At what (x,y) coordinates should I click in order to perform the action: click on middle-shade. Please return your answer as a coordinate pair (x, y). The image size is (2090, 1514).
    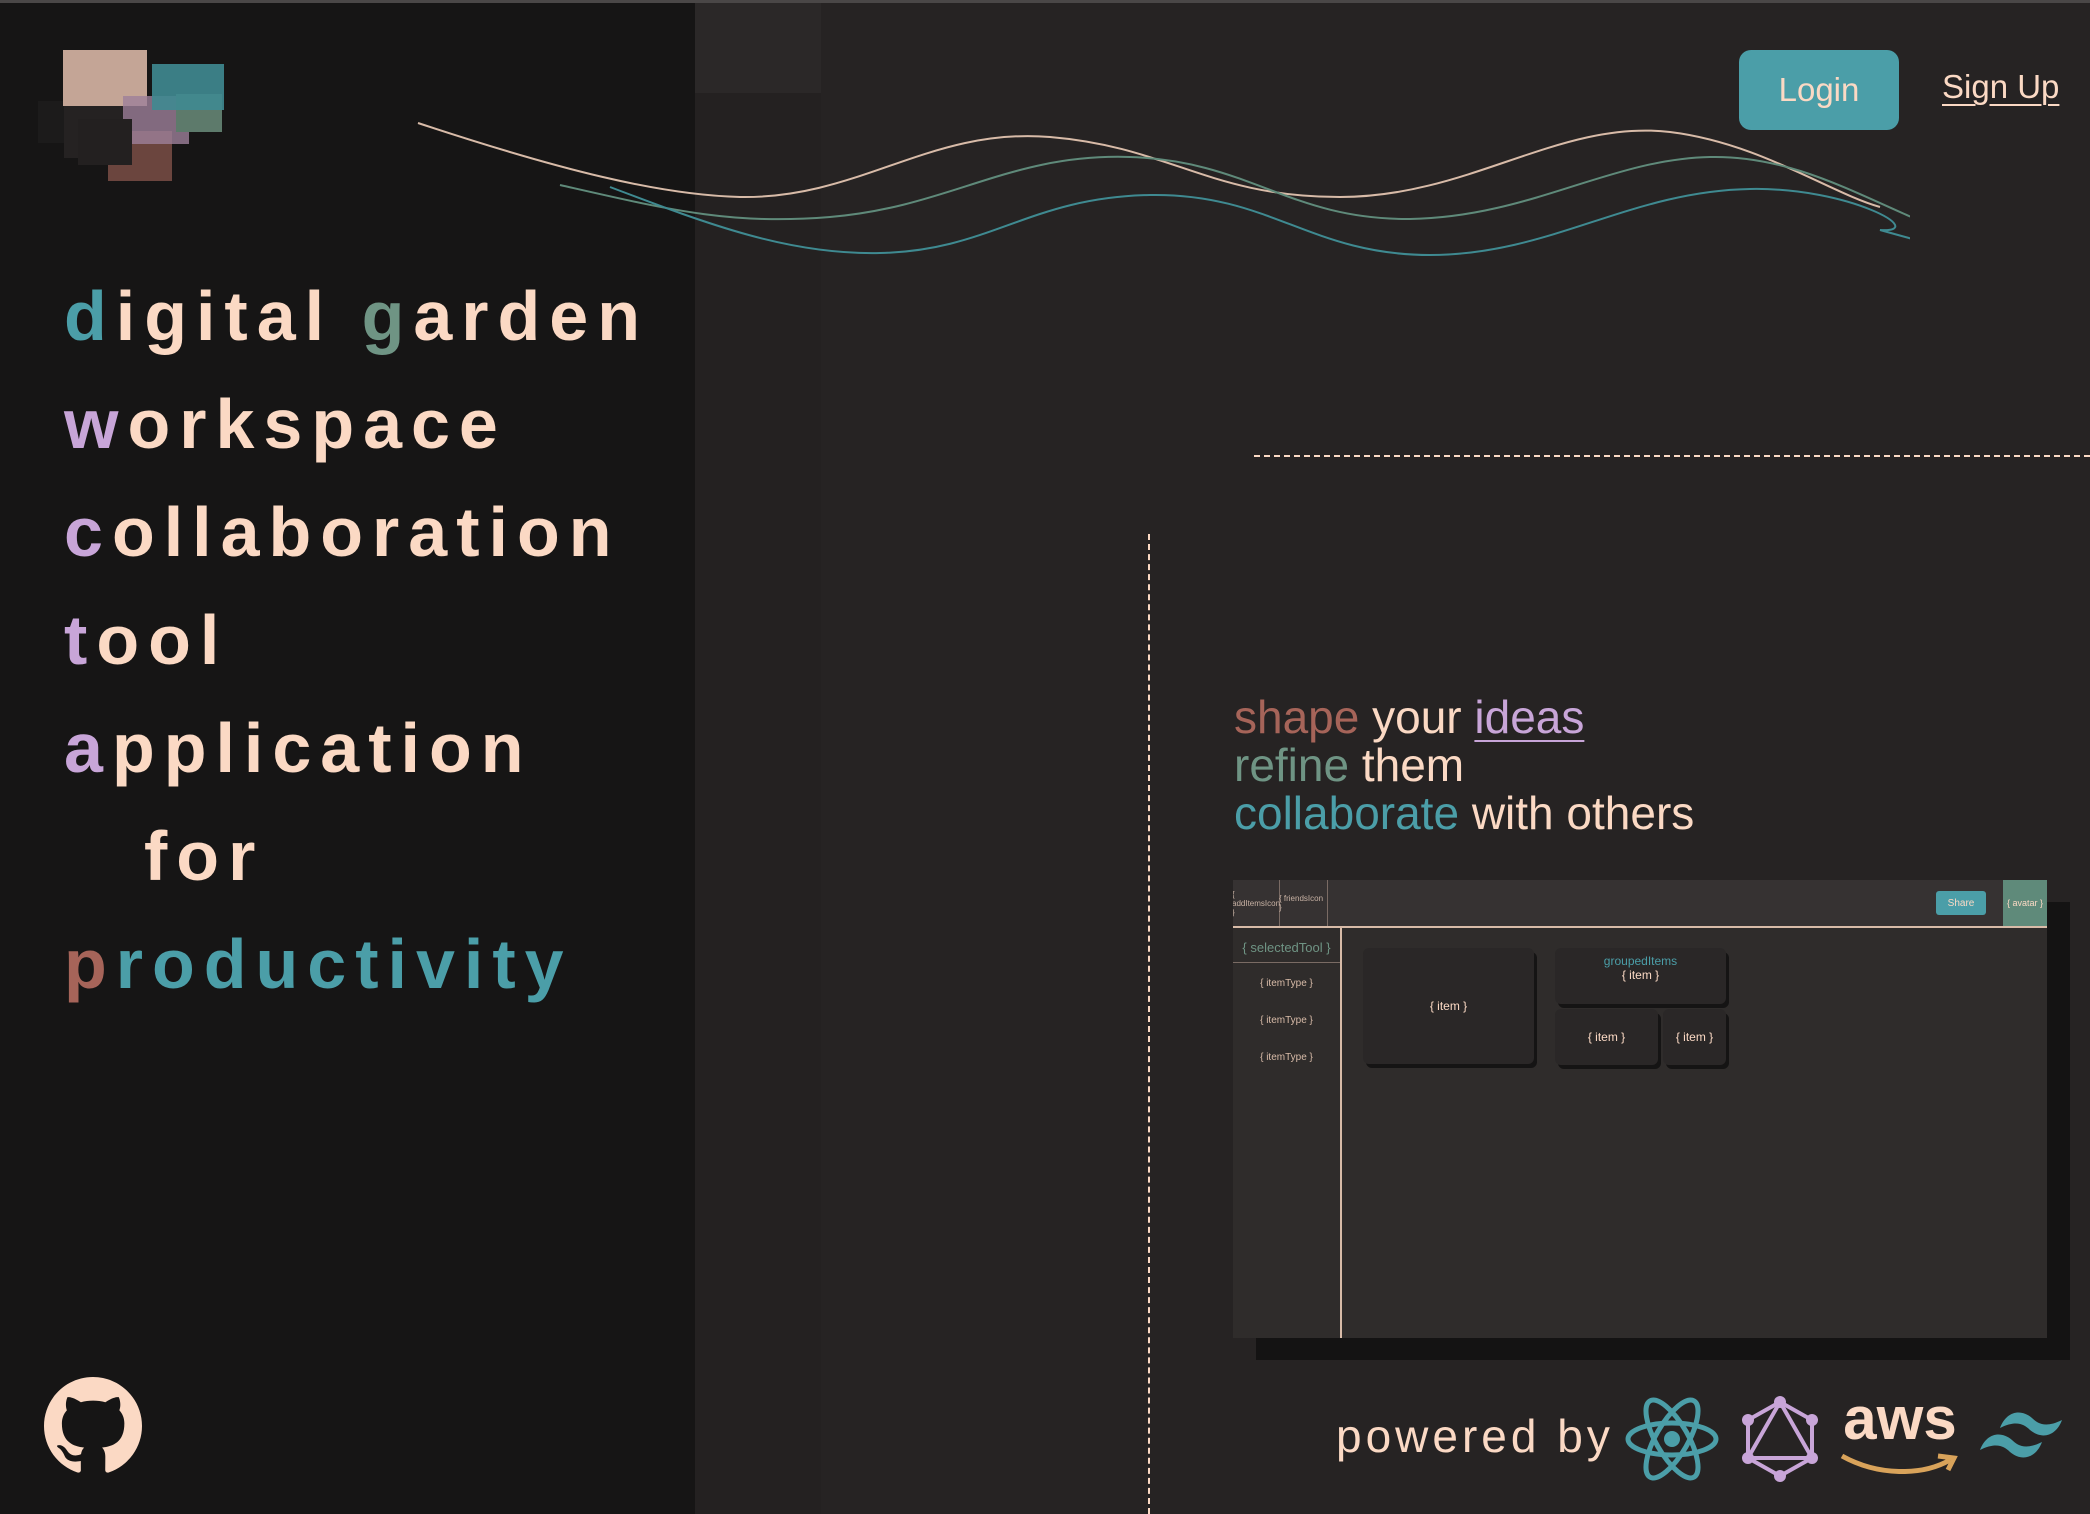
    Looking at the image, I should click on (758, 803).